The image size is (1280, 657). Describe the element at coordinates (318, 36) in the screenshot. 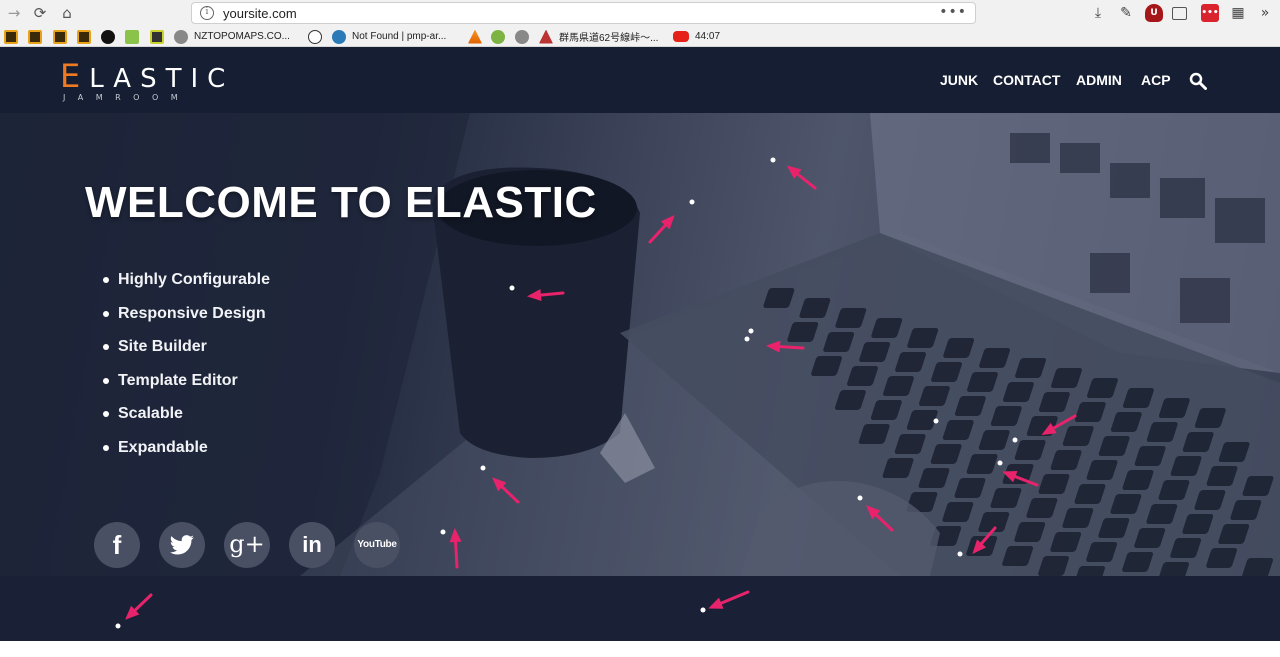

I see `bookmark-favicon-tree` at that location.